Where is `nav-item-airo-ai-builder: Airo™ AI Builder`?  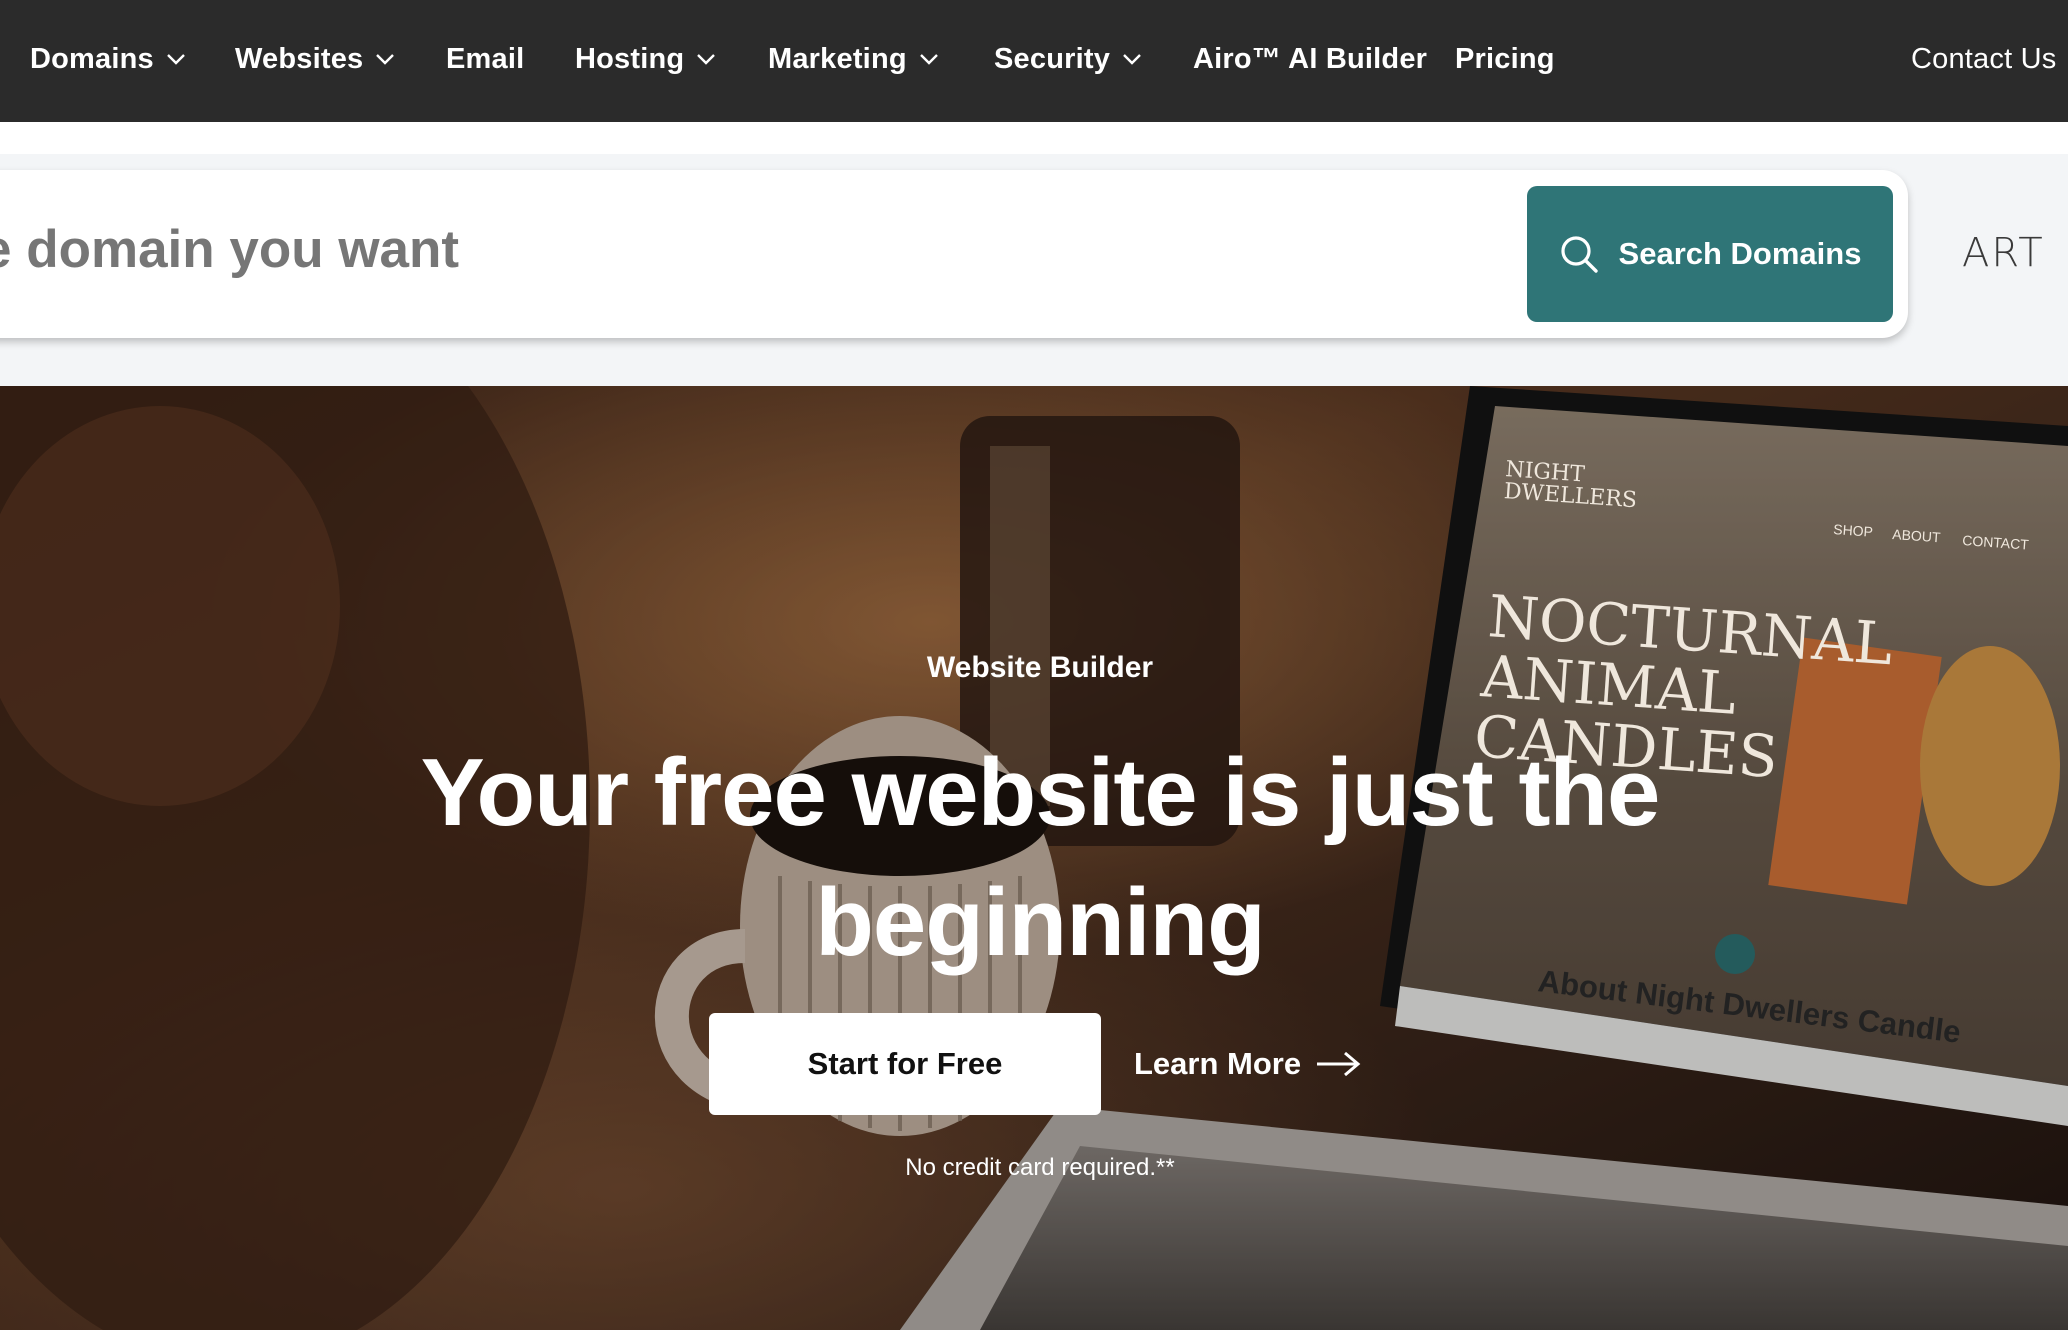
nav-item-airo-ai-builder: Airo™ AI Builder is located at coordinates (1310, 59).